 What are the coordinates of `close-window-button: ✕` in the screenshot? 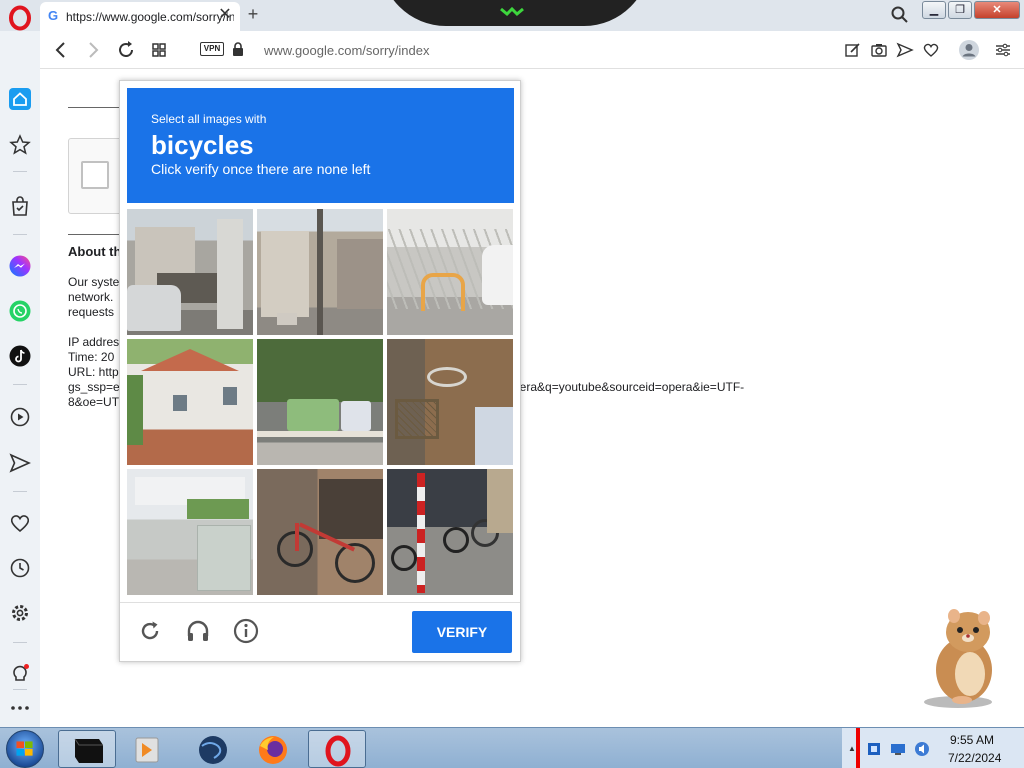 It's located at (997, 10).